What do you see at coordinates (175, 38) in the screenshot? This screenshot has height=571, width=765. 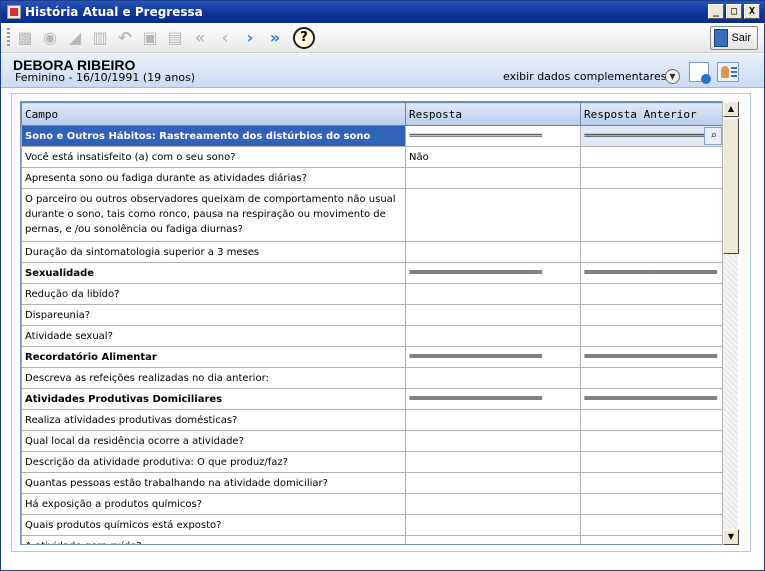 I see `print-icon: ▤` at bounding box center [175, 38].